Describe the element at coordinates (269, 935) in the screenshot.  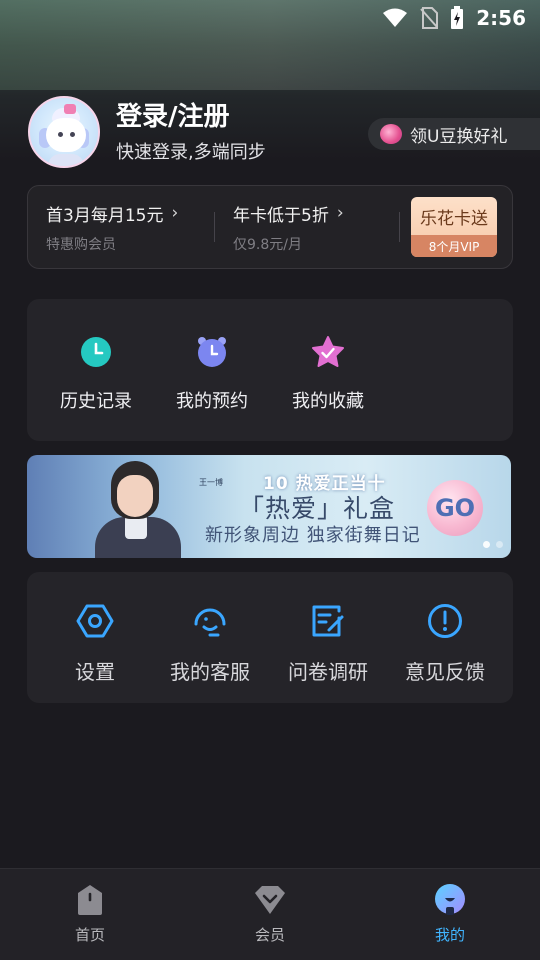
I see `nav-vip-label: 会员` at that location.